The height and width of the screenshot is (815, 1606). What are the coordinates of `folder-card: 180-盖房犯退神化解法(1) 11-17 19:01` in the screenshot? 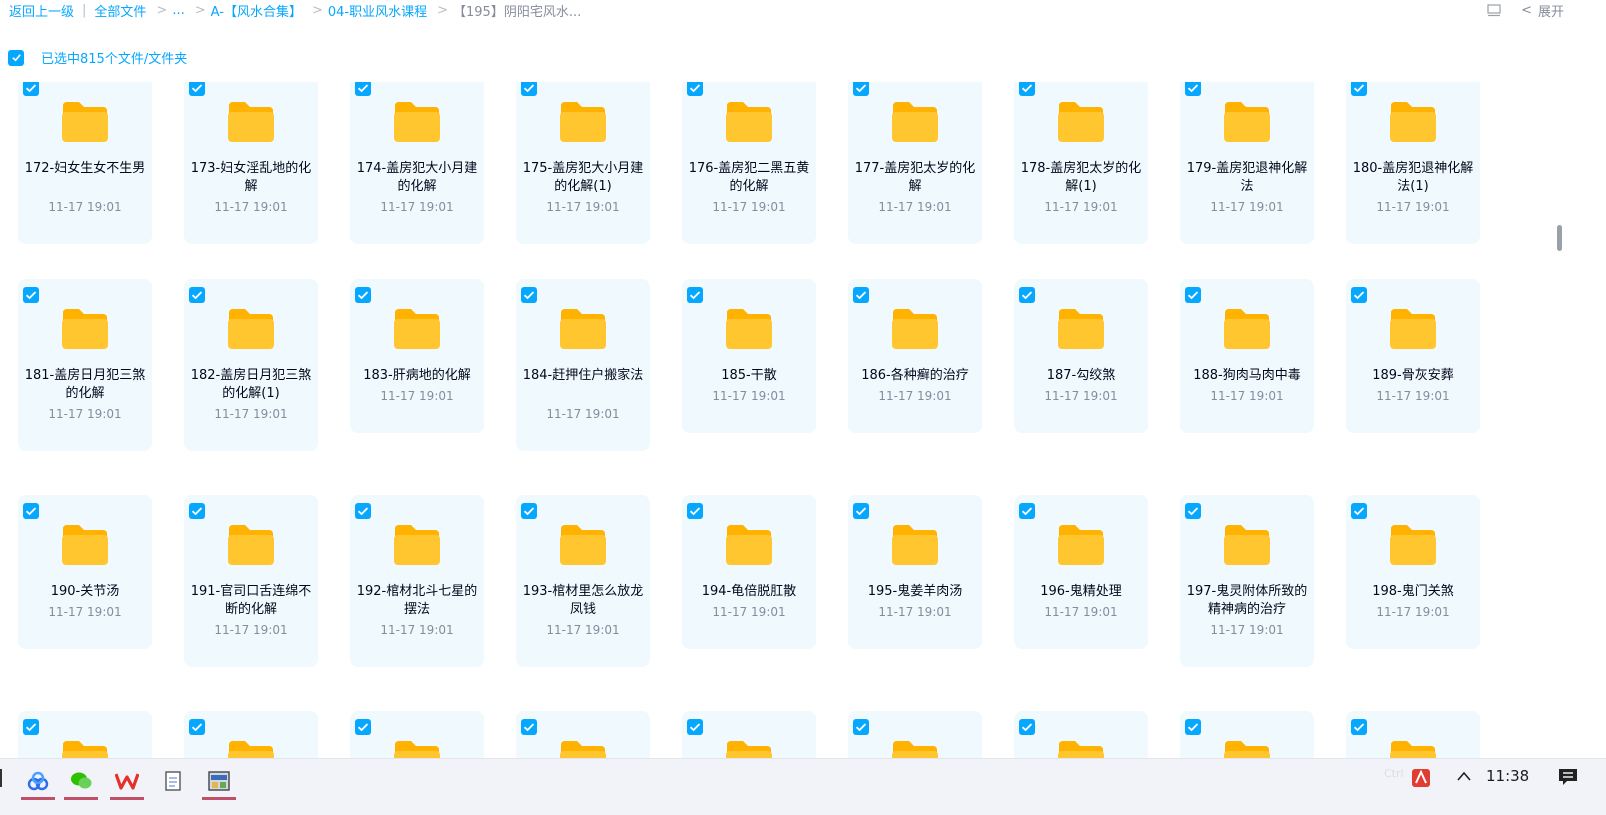 It's located at (1413, 163).